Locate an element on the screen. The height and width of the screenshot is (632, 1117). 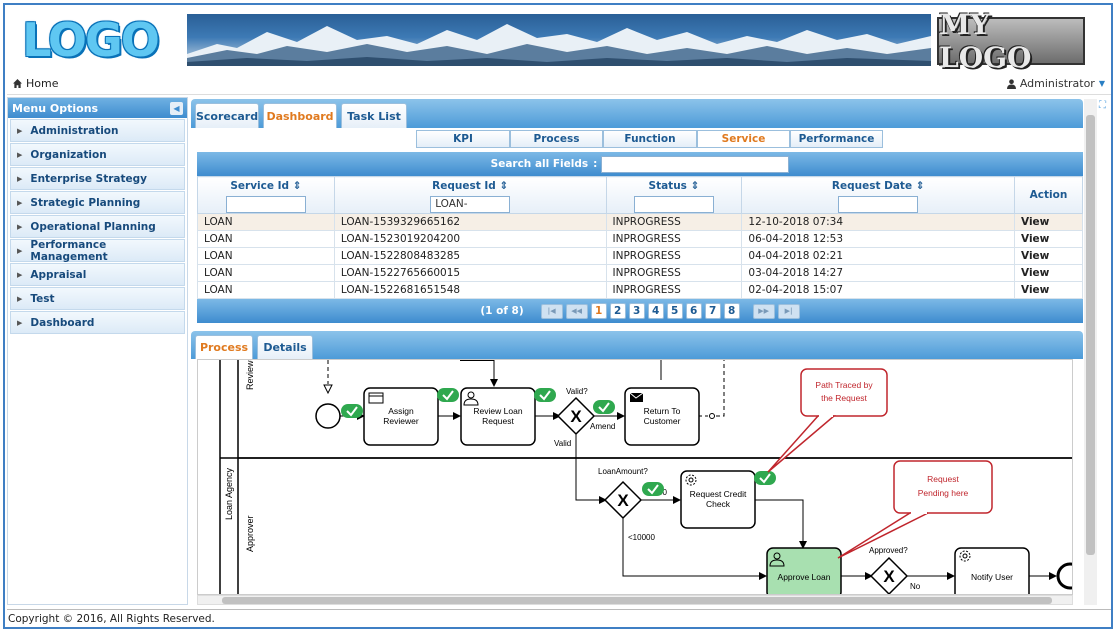
page-button: 3 is located at coordinates (636, 311).